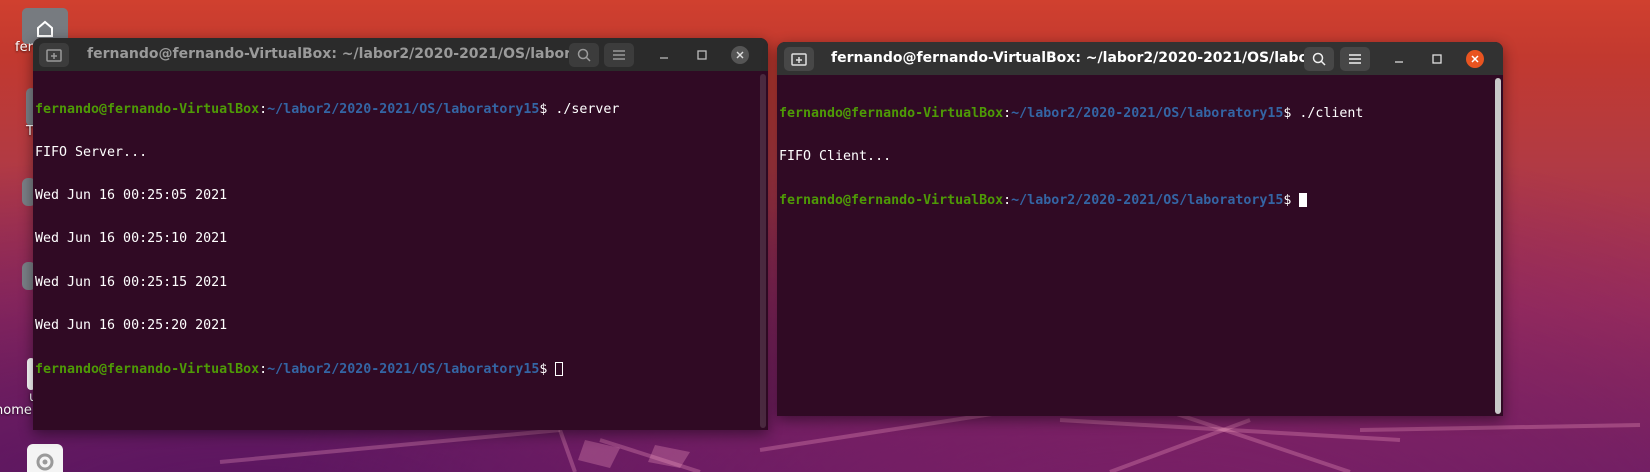  Describe the element at coordinates (131, 239) in the screenshot. I see `terminal-line: Wed Jun 16 00:25:10 2021` at that location.